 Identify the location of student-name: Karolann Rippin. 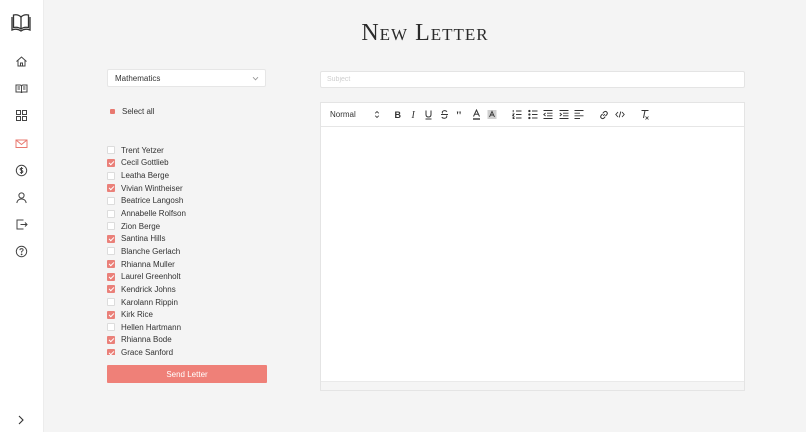
(149, 302).